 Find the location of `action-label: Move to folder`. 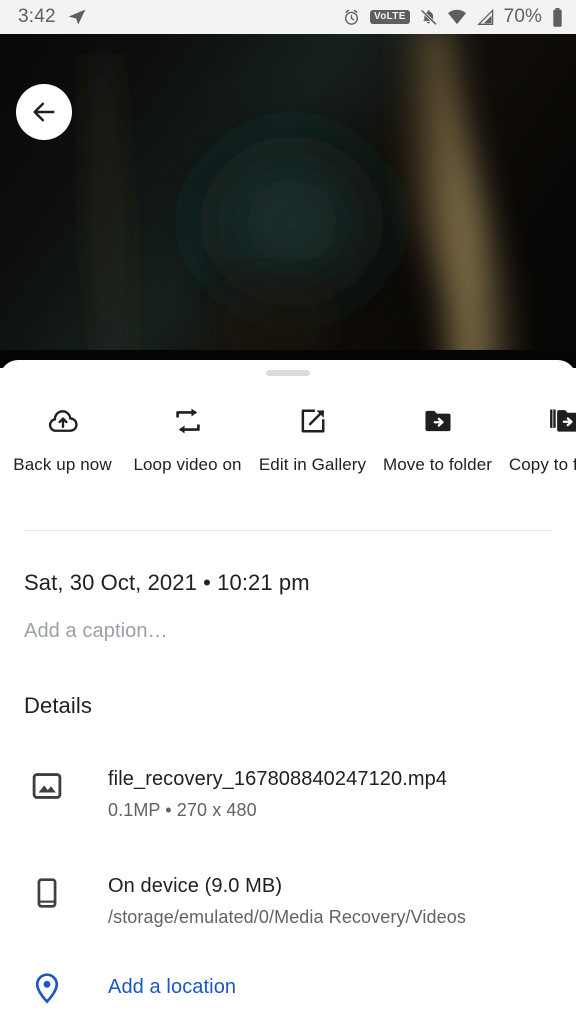

action-label: Move to folder is located at coordinates (437, 464).